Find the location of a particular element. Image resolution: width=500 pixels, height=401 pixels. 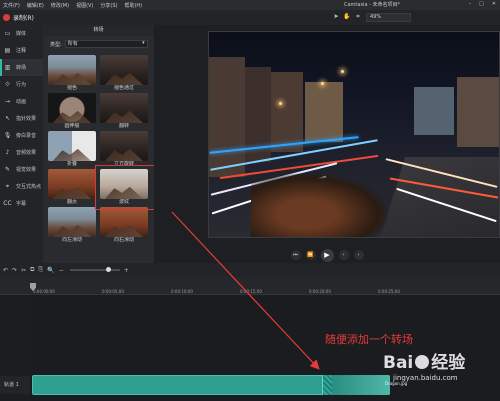

sidebar-item-label: 行为 is located at coordinates (21, 85).